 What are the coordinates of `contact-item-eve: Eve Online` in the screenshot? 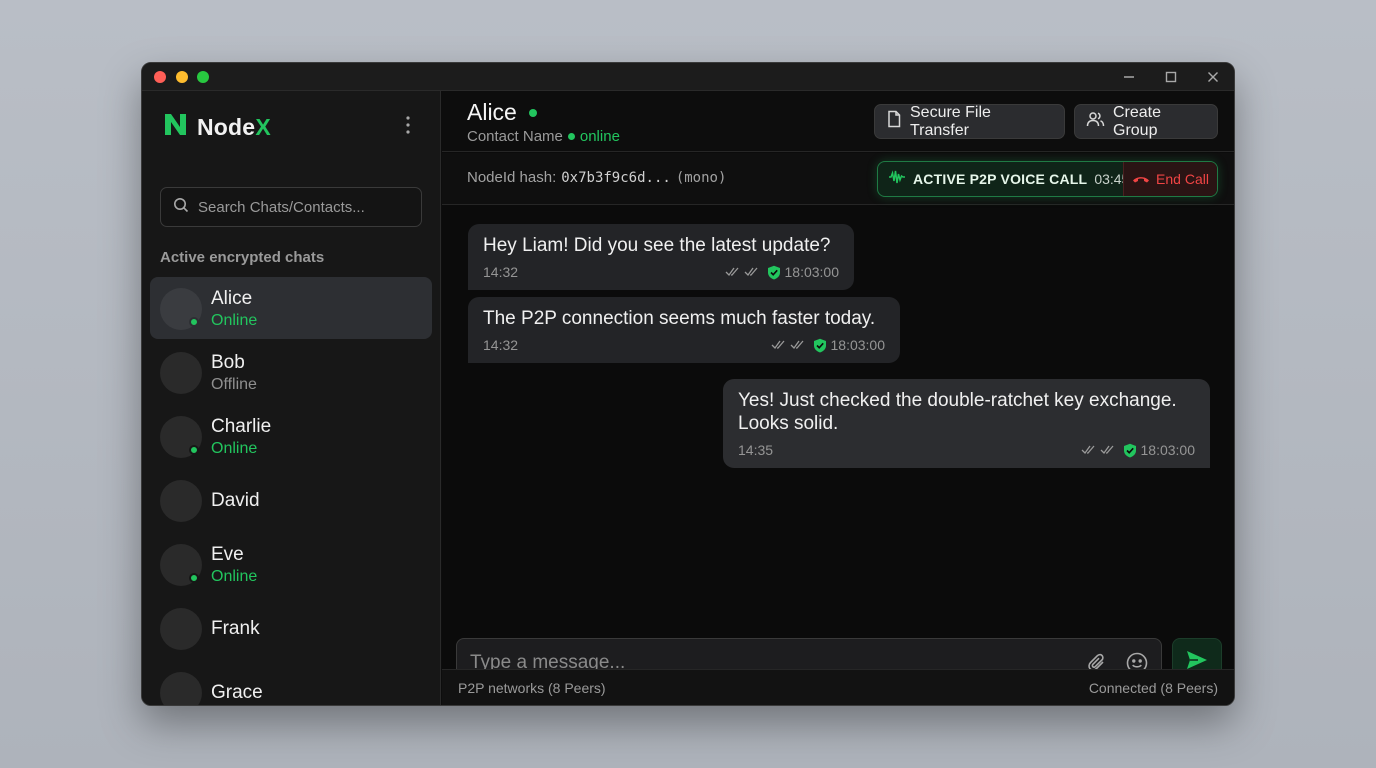 It's located at (291, 564).